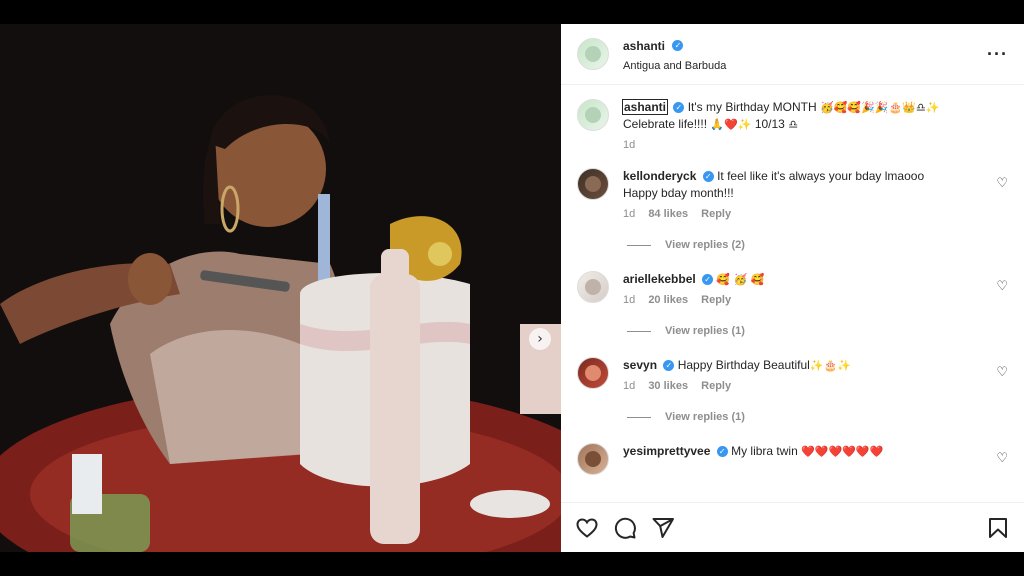 Image resolution: width=1024 pixels, height=576 pixels. Describe the element at coordinates (629, 145) in the screenshot. I see `caption-time: 1d` at that location.